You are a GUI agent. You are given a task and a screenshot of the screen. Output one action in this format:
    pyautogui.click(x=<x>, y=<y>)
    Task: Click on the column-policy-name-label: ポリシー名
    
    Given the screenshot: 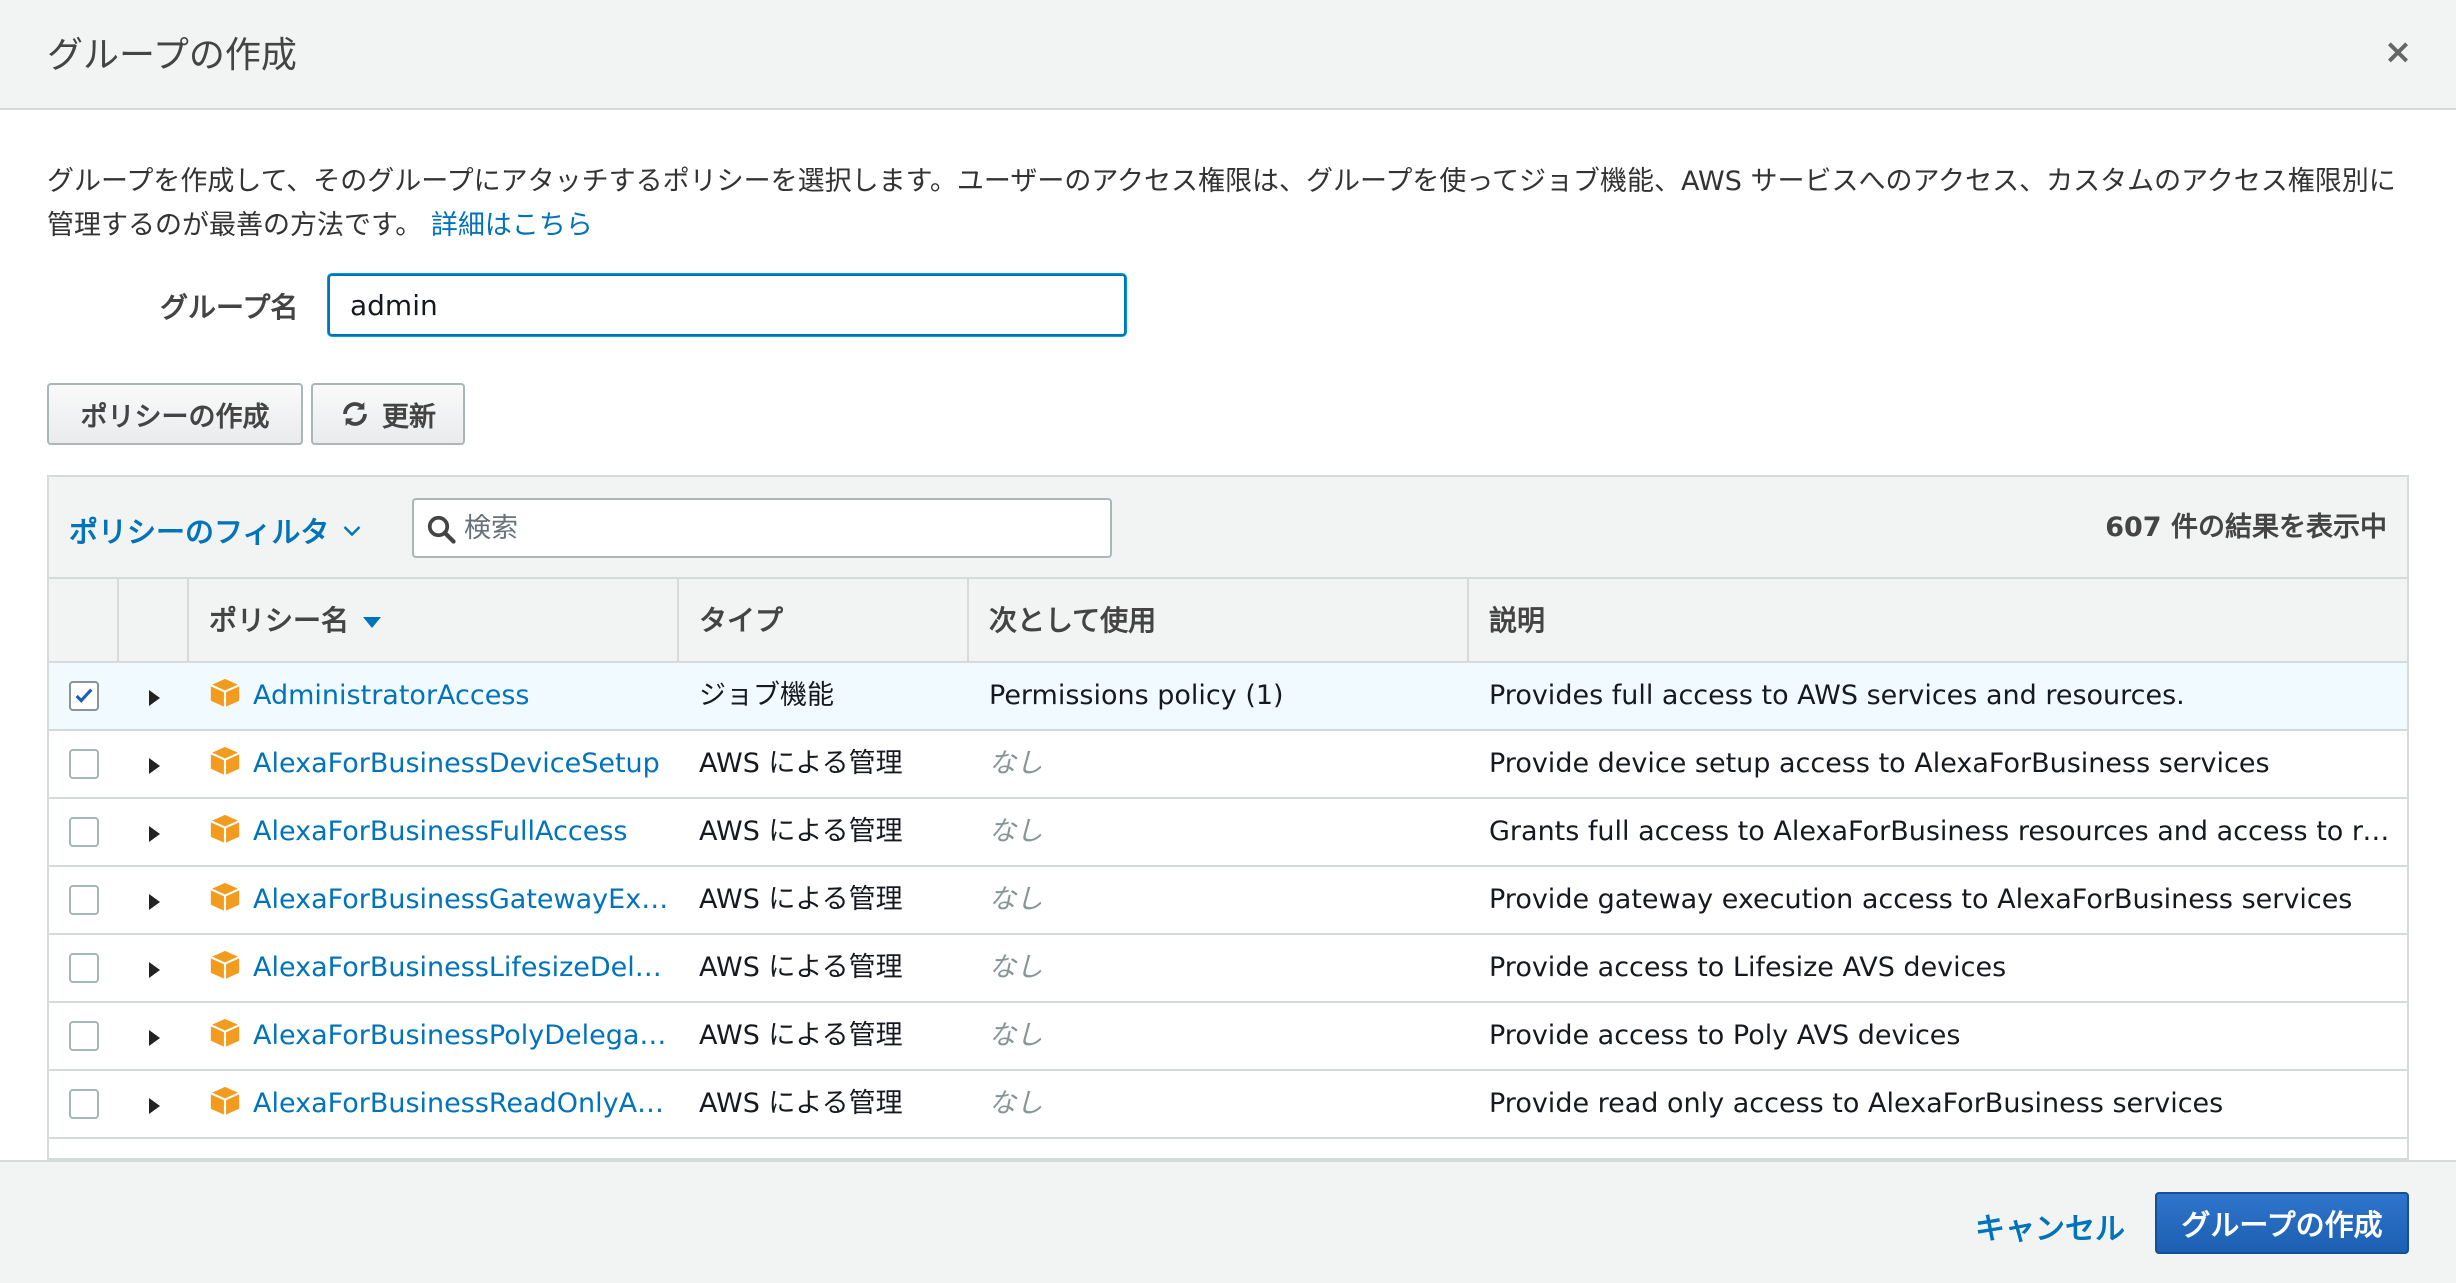 What is the action you would take?
    pyautogui.click(x=279, y=620)
    